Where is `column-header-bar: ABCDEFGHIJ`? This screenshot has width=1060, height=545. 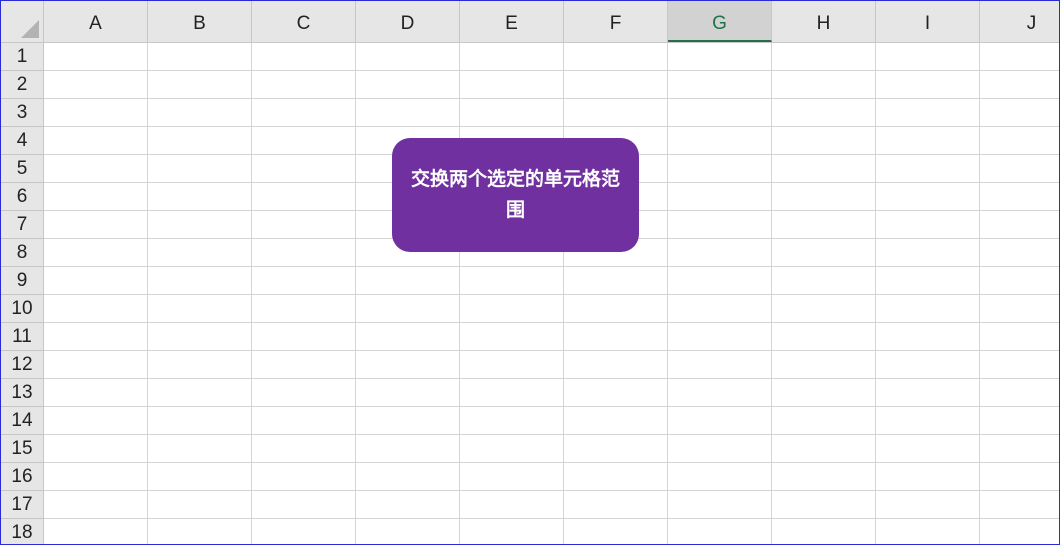 column-header-bar: ABCDEFGHIJ is located at coordinates (551, 22).